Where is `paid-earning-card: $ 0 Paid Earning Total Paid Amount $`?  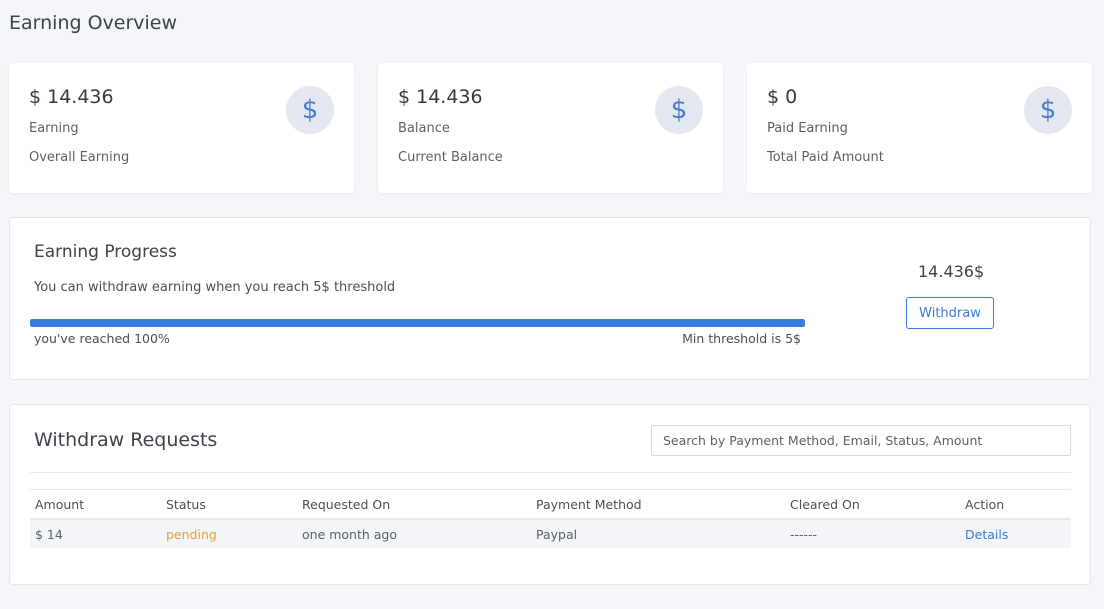
paid-earning-card: $ 0 Paid Earning Total Paid Amount $ is located at coordinates (919, 128).